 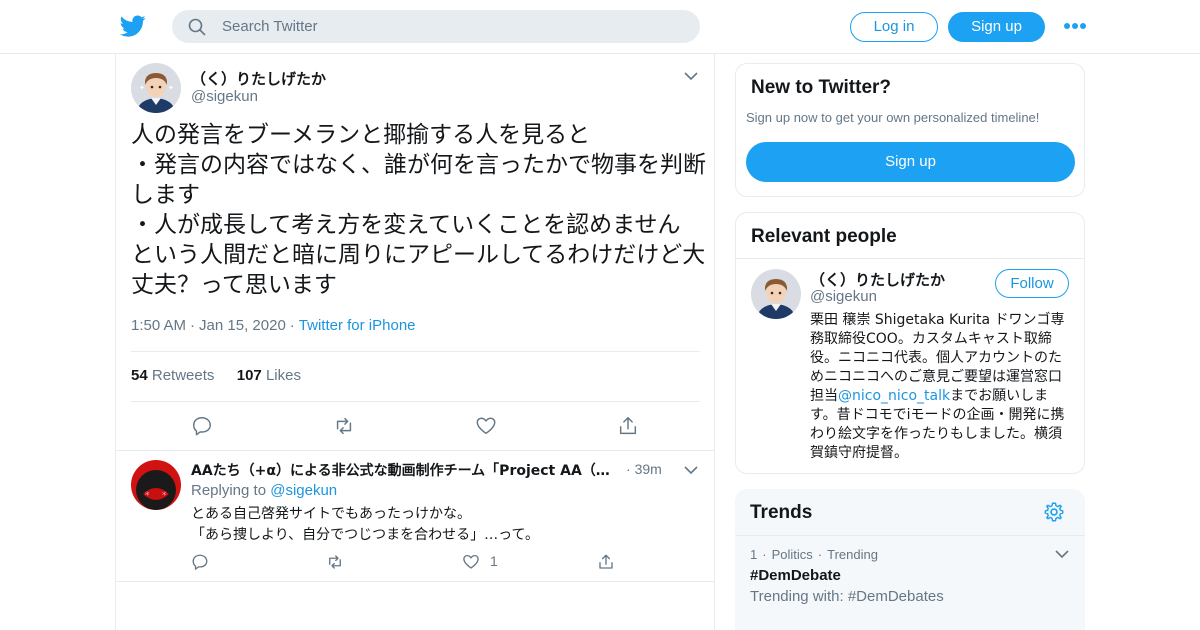 I want to click on avatar-illustration-icon: * *, so click(x=156, y=485).